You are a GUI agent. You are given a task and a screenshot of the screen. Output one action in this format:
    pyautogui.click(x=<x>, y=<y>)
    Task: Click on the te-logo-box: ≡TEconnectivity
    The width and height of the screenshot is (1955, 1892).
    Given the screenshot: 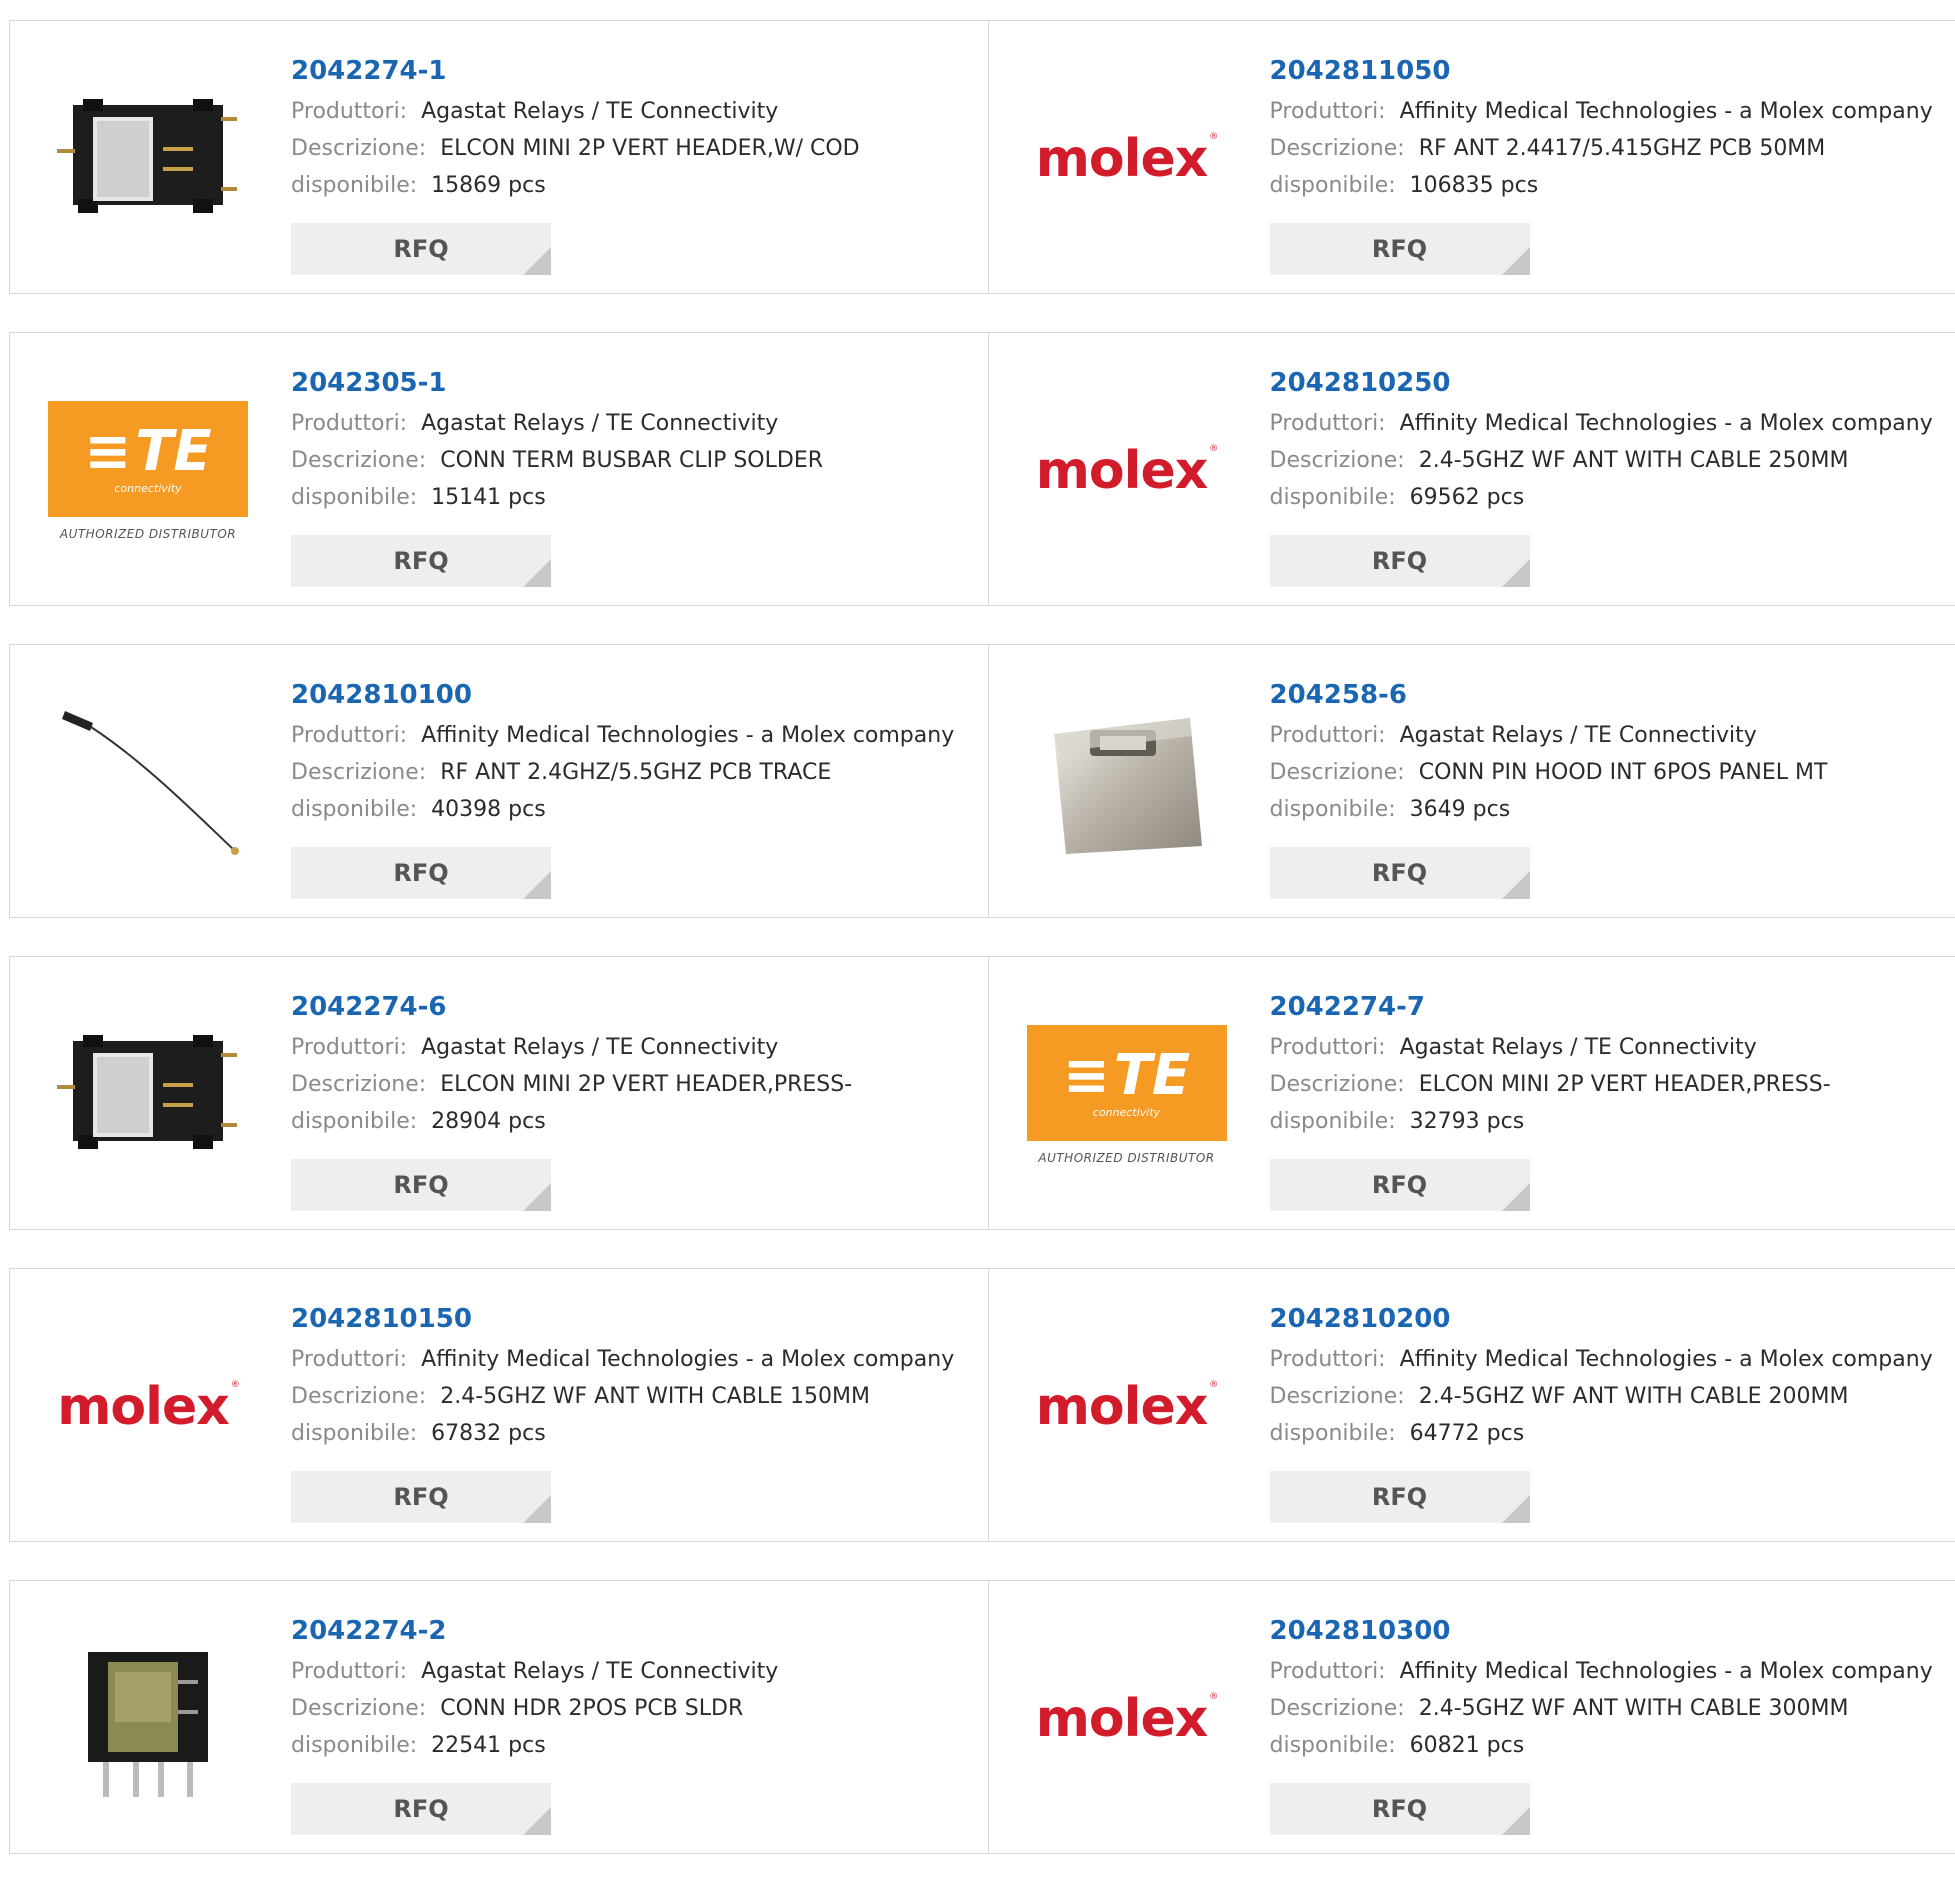 What is the action you would take?
    pyautogui.click(x=148, y=459)
    